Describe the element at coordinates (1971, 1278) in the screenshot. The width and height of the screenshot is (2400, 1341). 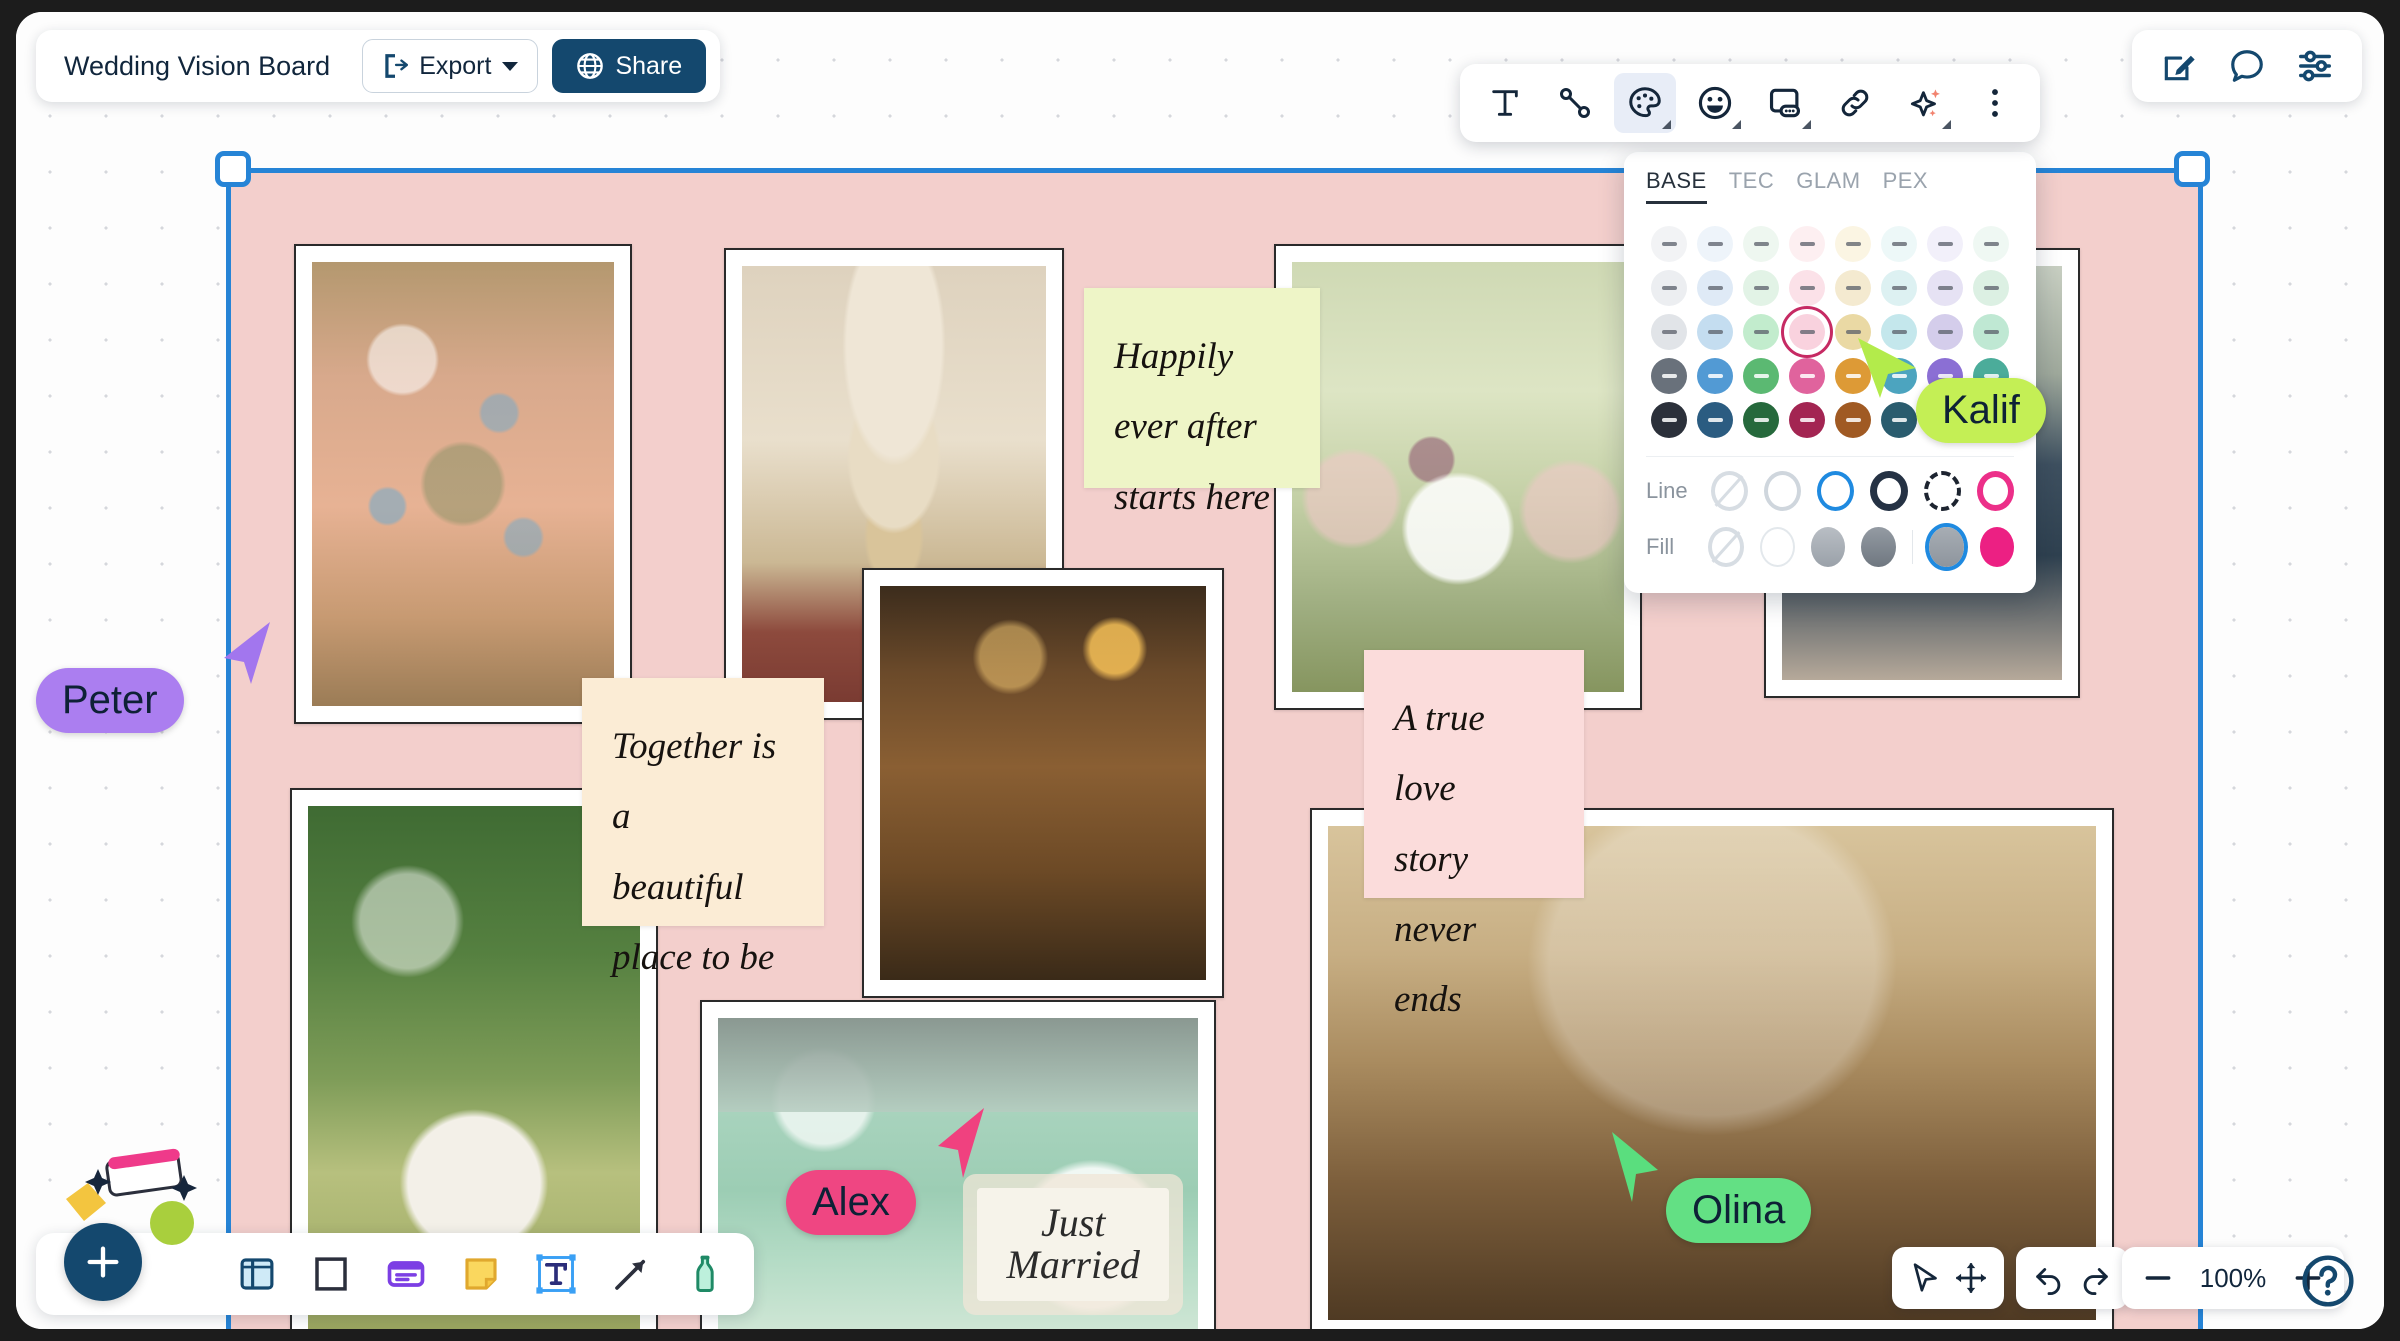
I see `move-pan-icon` at that location.